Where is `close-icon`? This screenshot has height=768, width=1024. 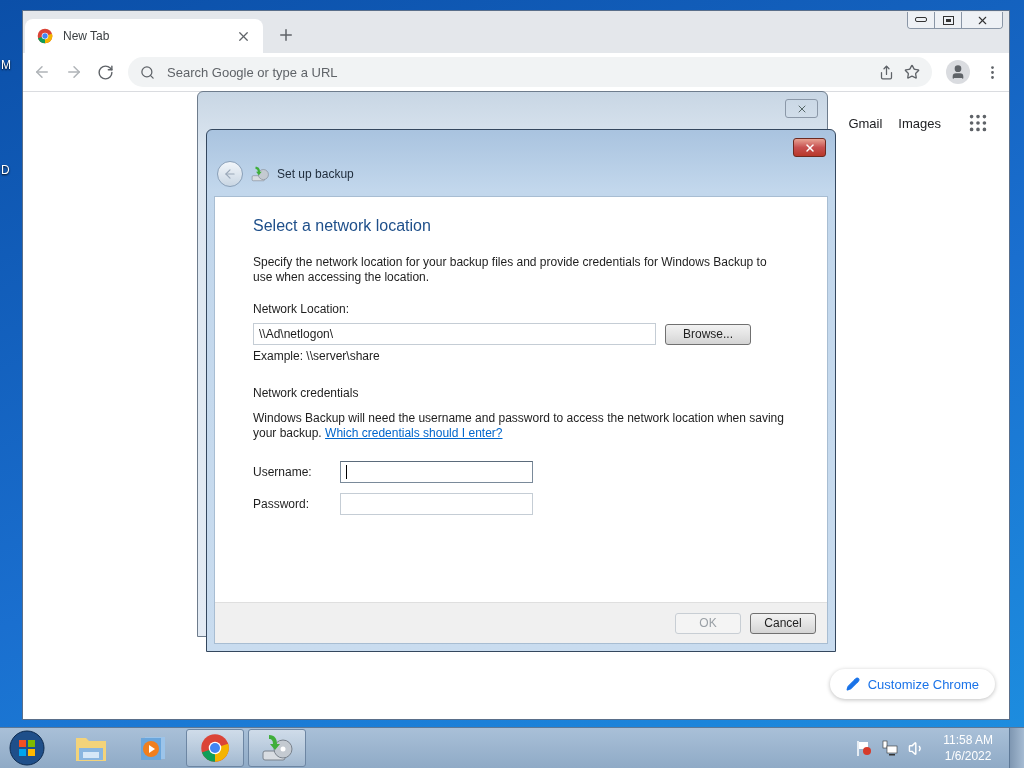
close-icon is located at coordinates (809, 147).